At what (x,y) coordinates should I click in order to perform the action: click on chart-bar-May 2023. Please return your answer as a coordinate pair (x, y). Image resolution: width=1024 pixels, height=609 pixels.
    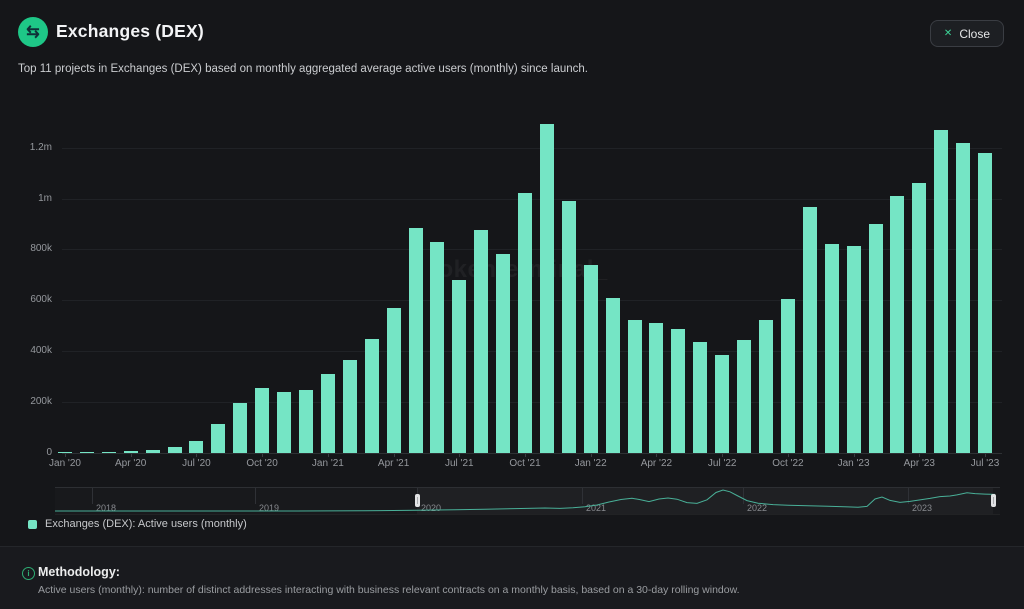
    Looking at the image, I should click on (941, 291).